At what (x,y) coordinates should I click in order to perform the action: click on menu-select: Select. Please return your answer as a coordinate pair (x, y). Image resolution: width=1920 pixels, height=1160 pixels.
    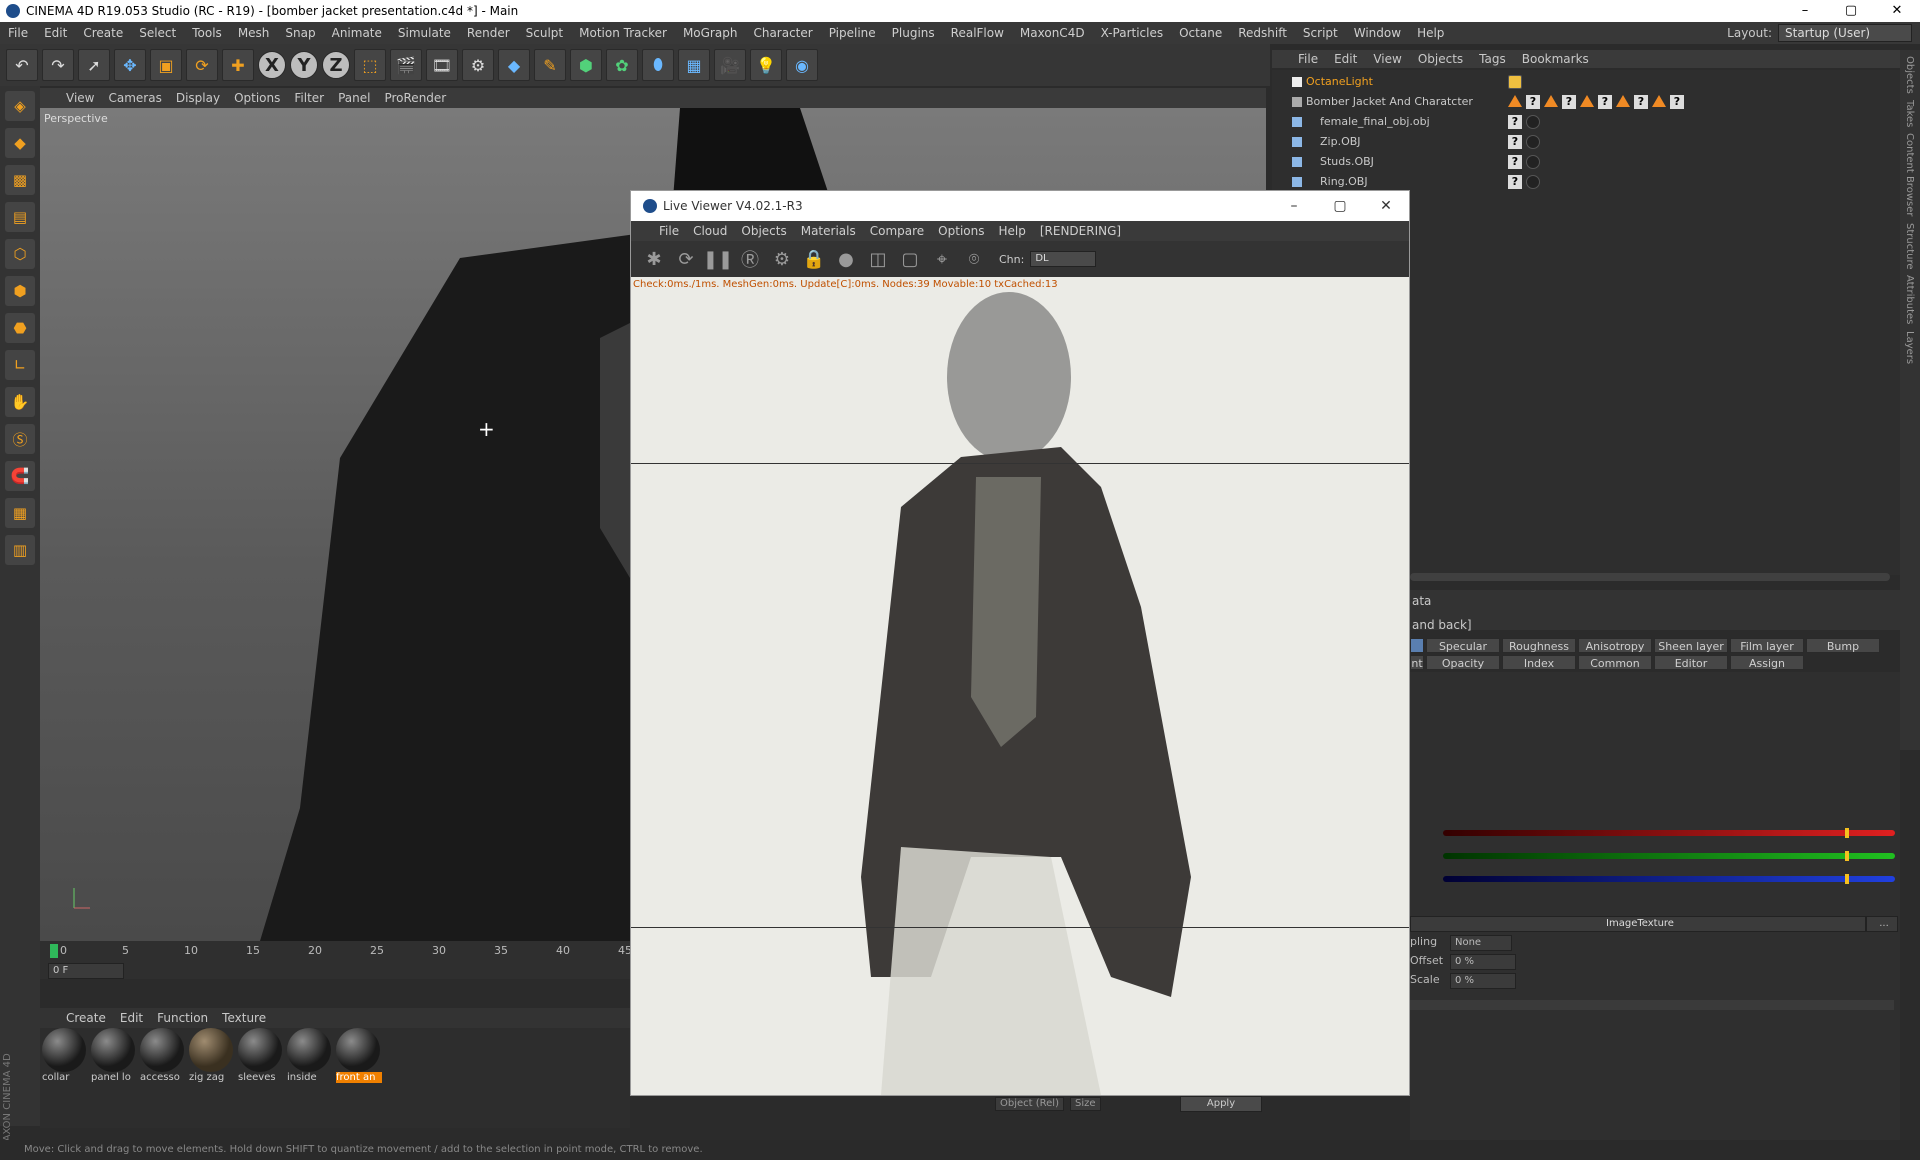
    Looking at the image, I should click on (157, 33).